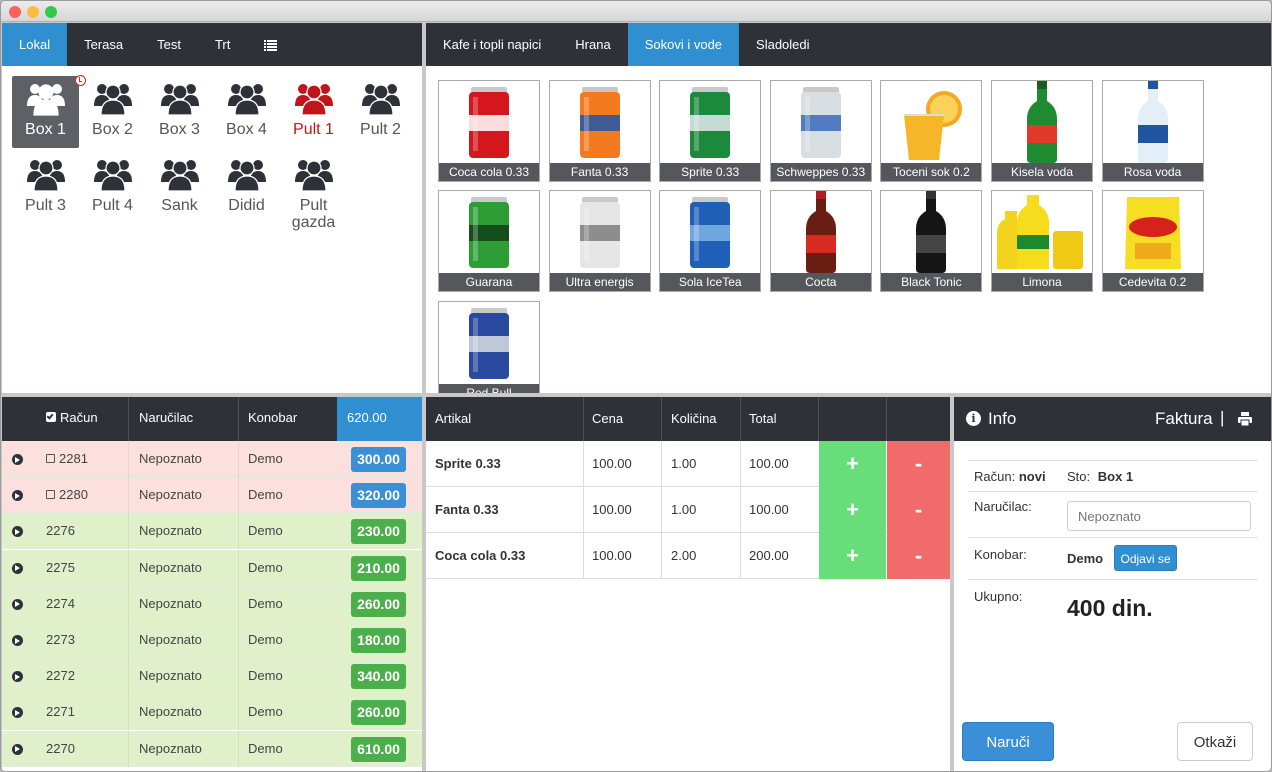 Image resolution: width=1272 pixels, height=772 pixels. What do you see at coordinates (599, 241) in the screenshot?
I see `product-ultra-energis: Ultra energis` at bounding box center [599, 241].